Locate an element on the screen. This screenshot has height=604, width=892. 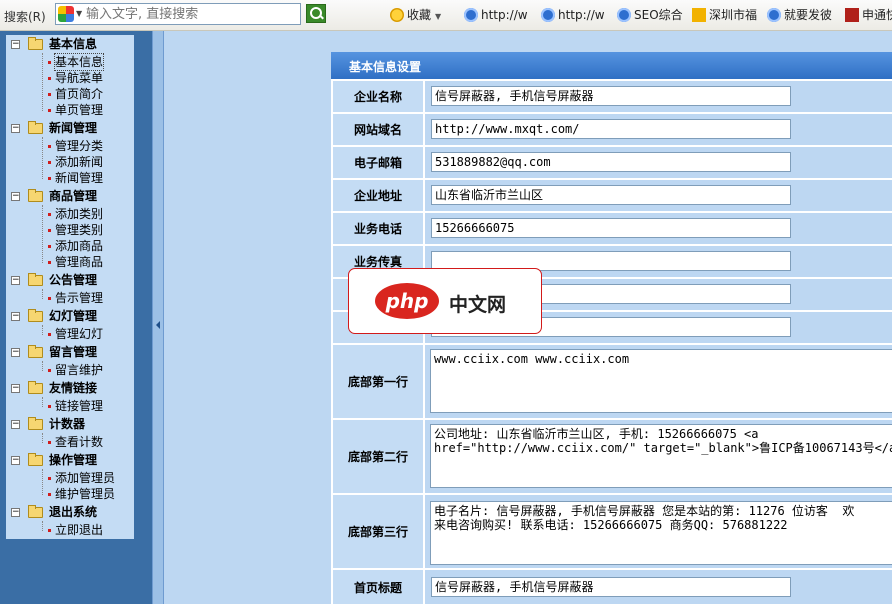
tree-item: 单页管理 is located at coordinates (70, 110).